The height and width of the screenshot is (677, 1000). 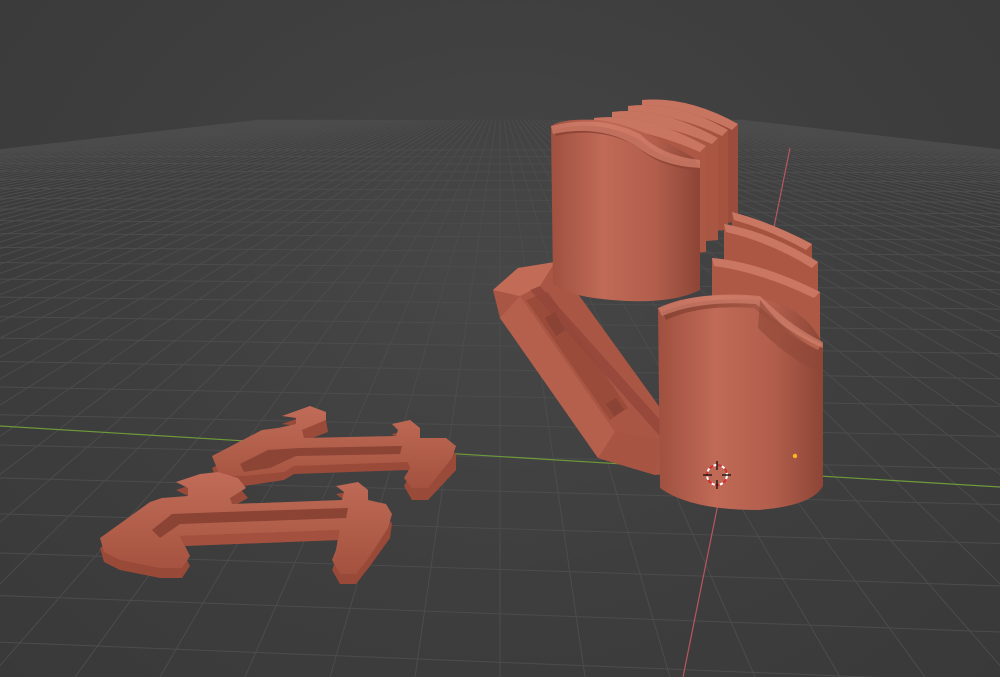 I want to click on h-clip-front, so click(x=246, y=528).